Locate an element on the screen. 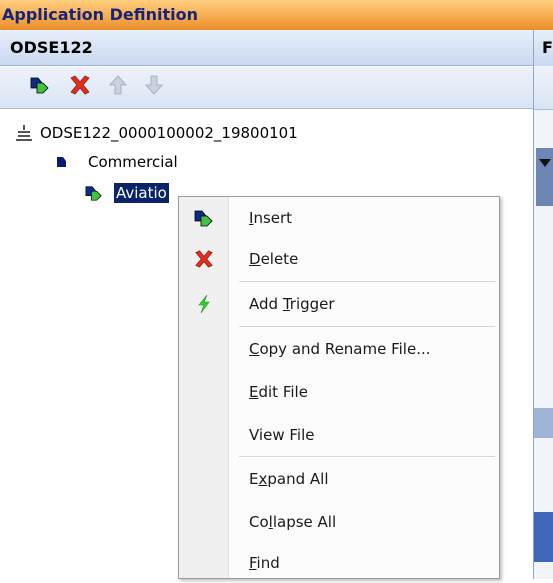  move-down-button is located at coordinates (154, 87).